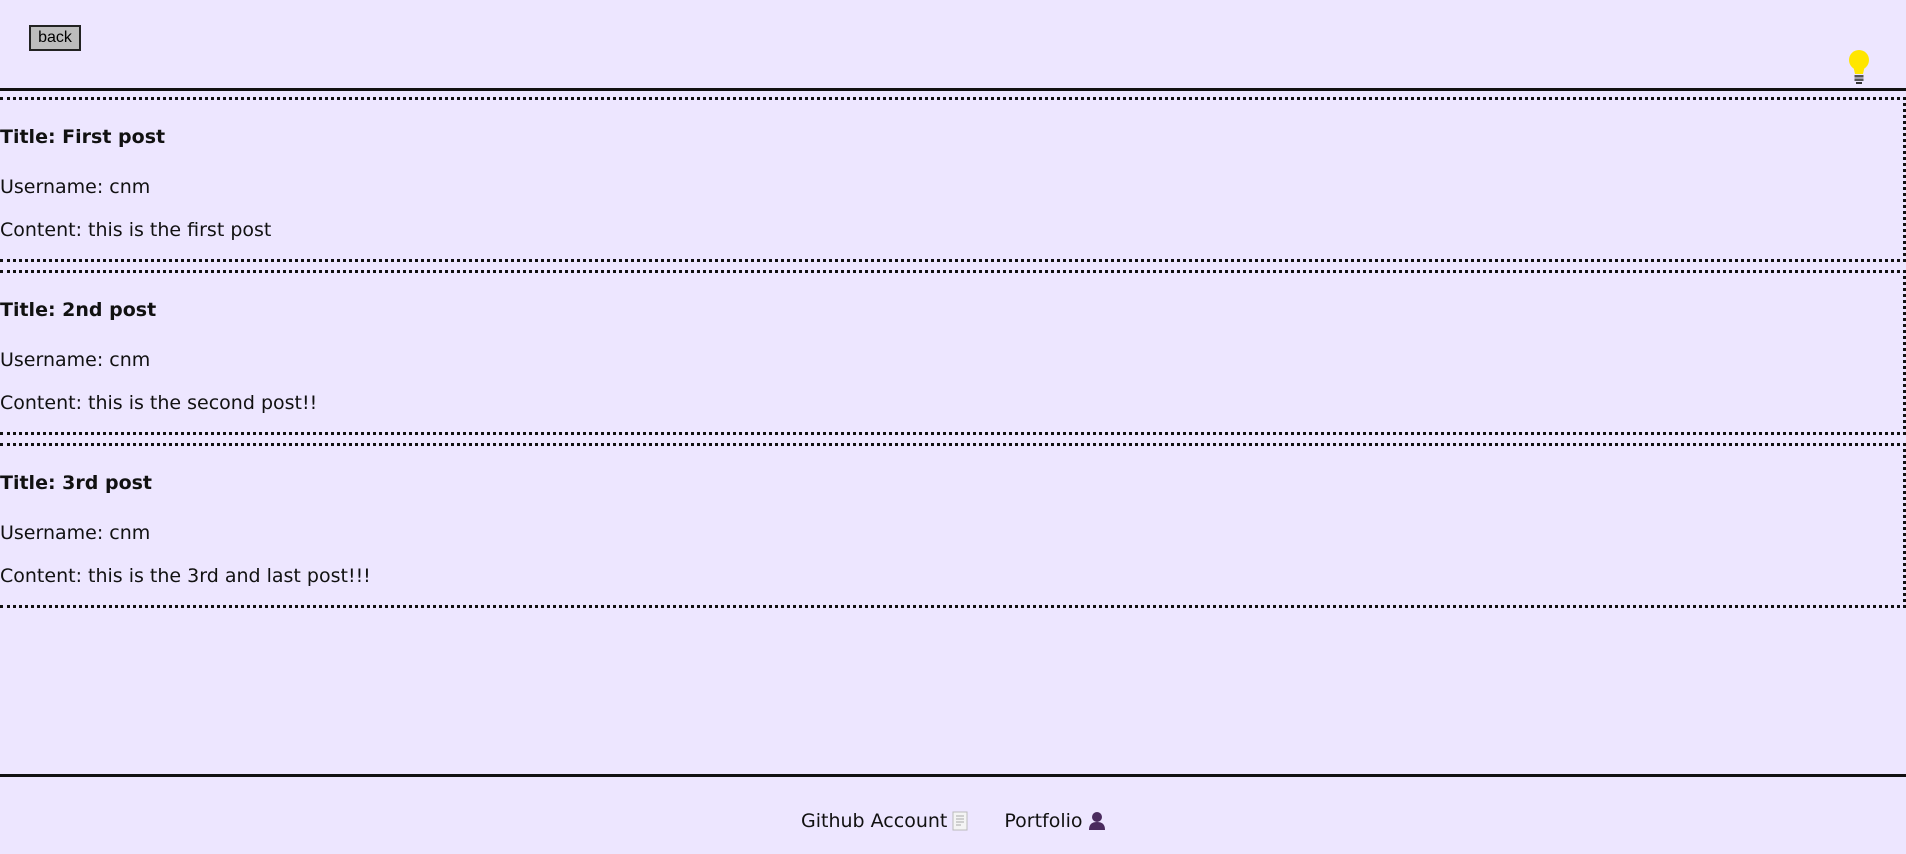  Describe the element at coordinates (83, 137) in the screenshot. I see `post-title: Title: First post` at that location.